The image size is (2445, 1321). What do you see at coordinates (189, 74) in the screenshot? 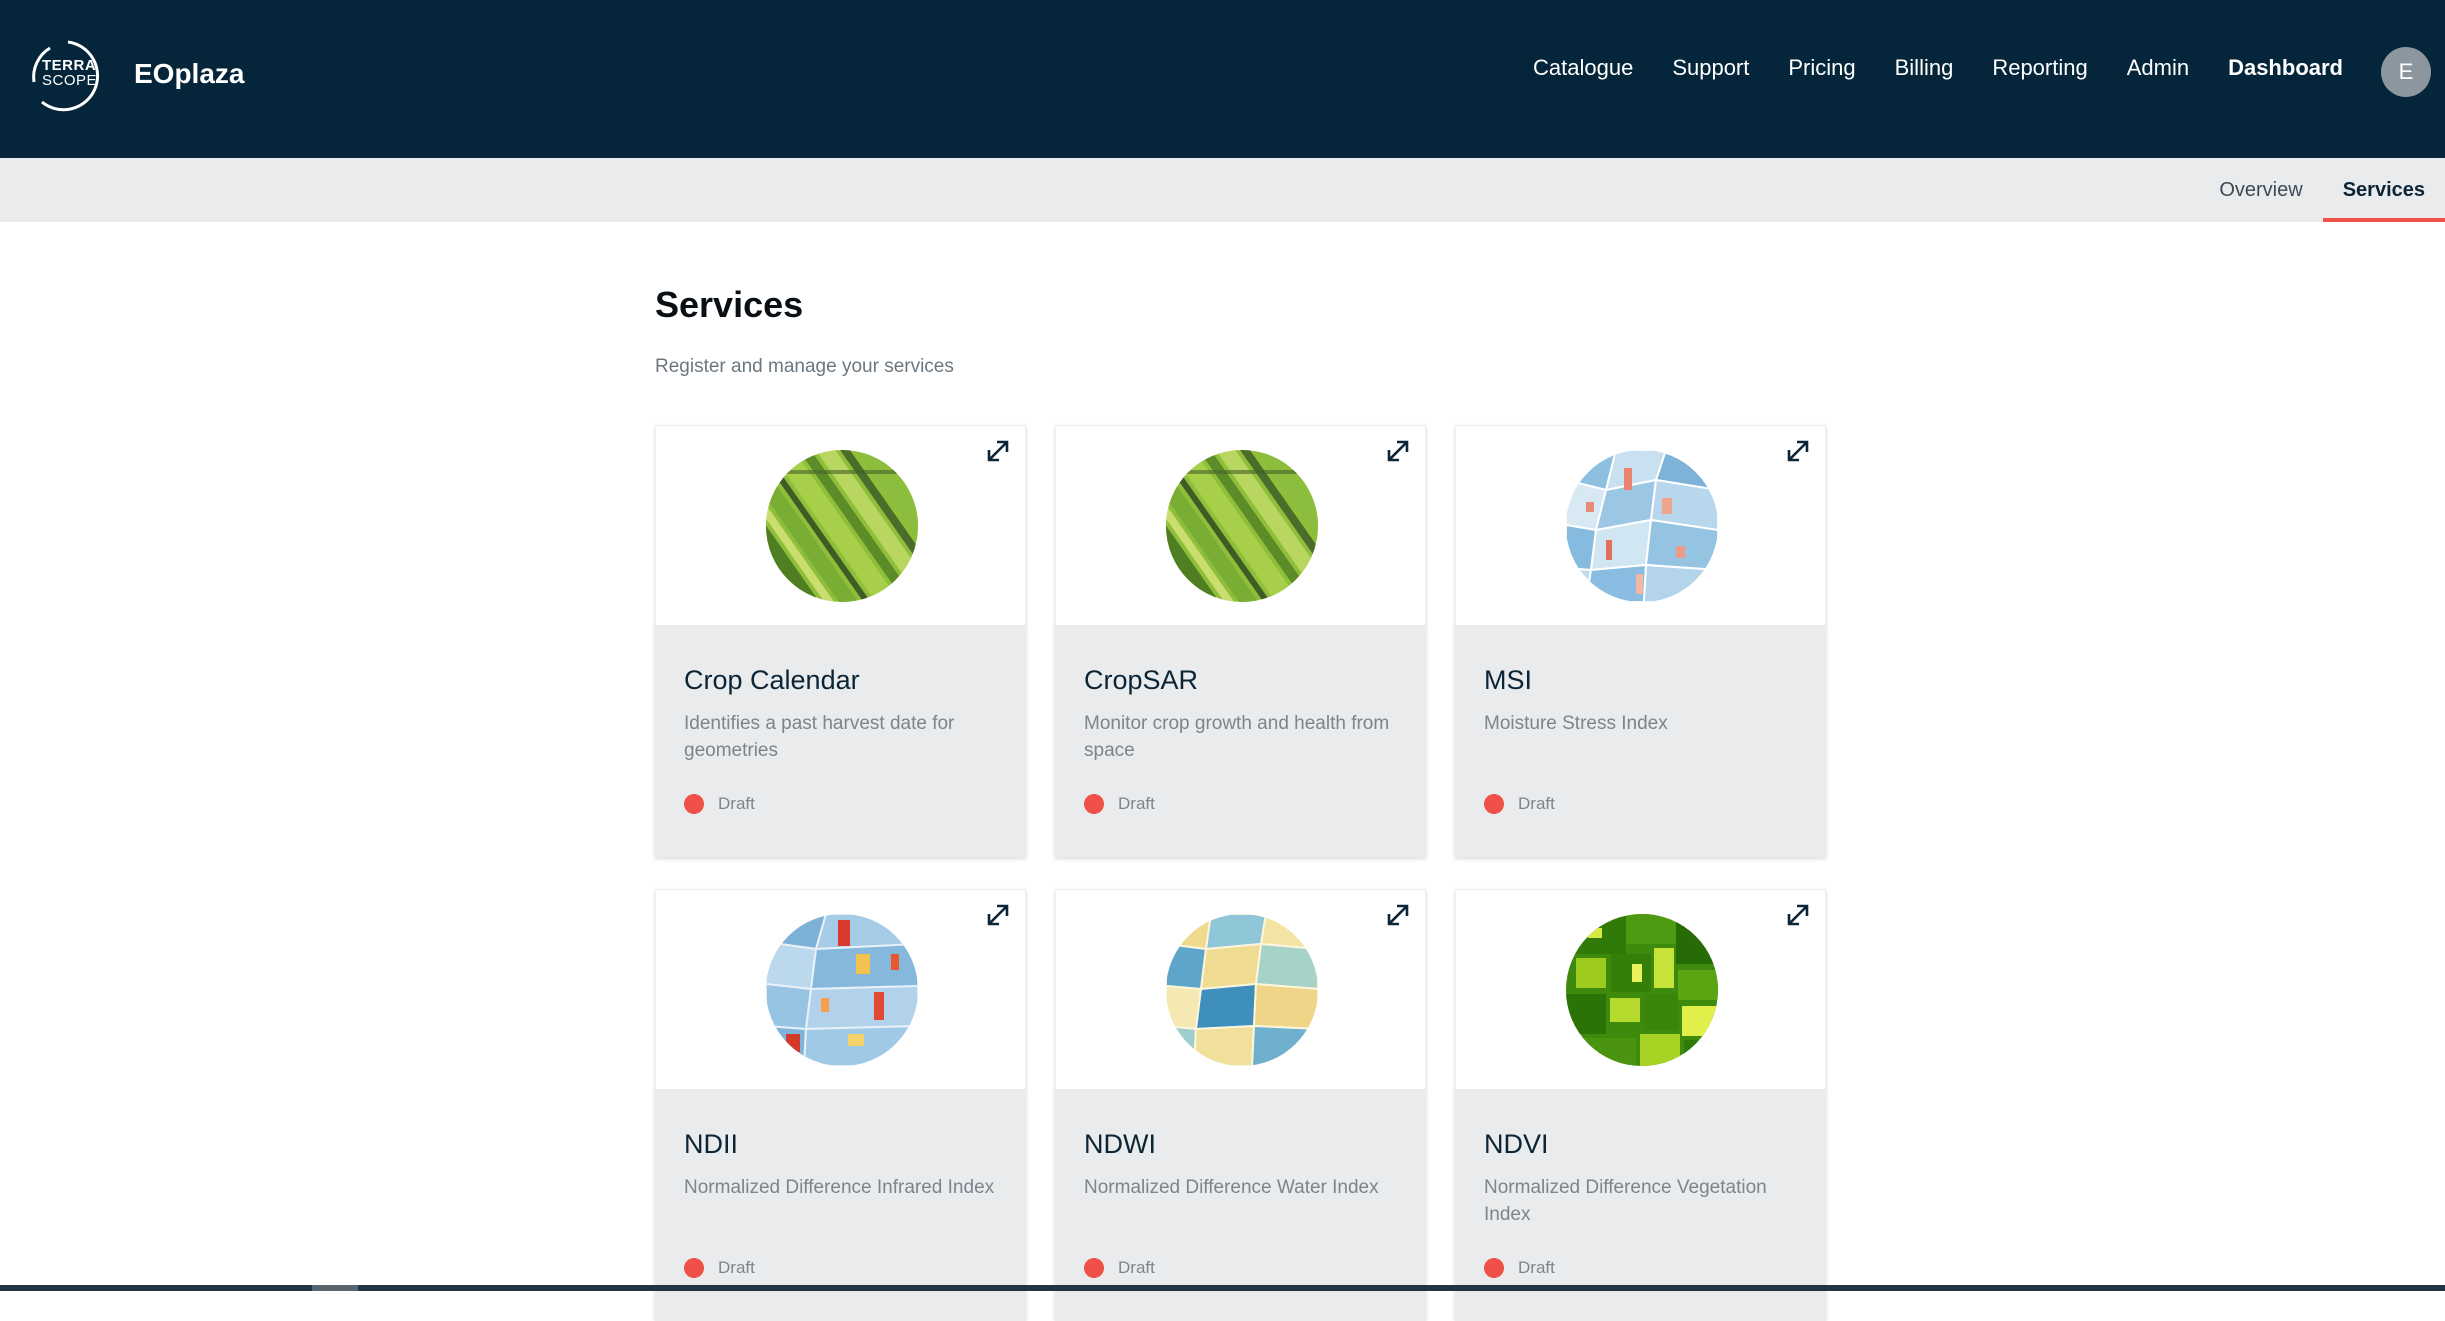
I see `app-name: EOplaza` at bounding box center [189, 74].